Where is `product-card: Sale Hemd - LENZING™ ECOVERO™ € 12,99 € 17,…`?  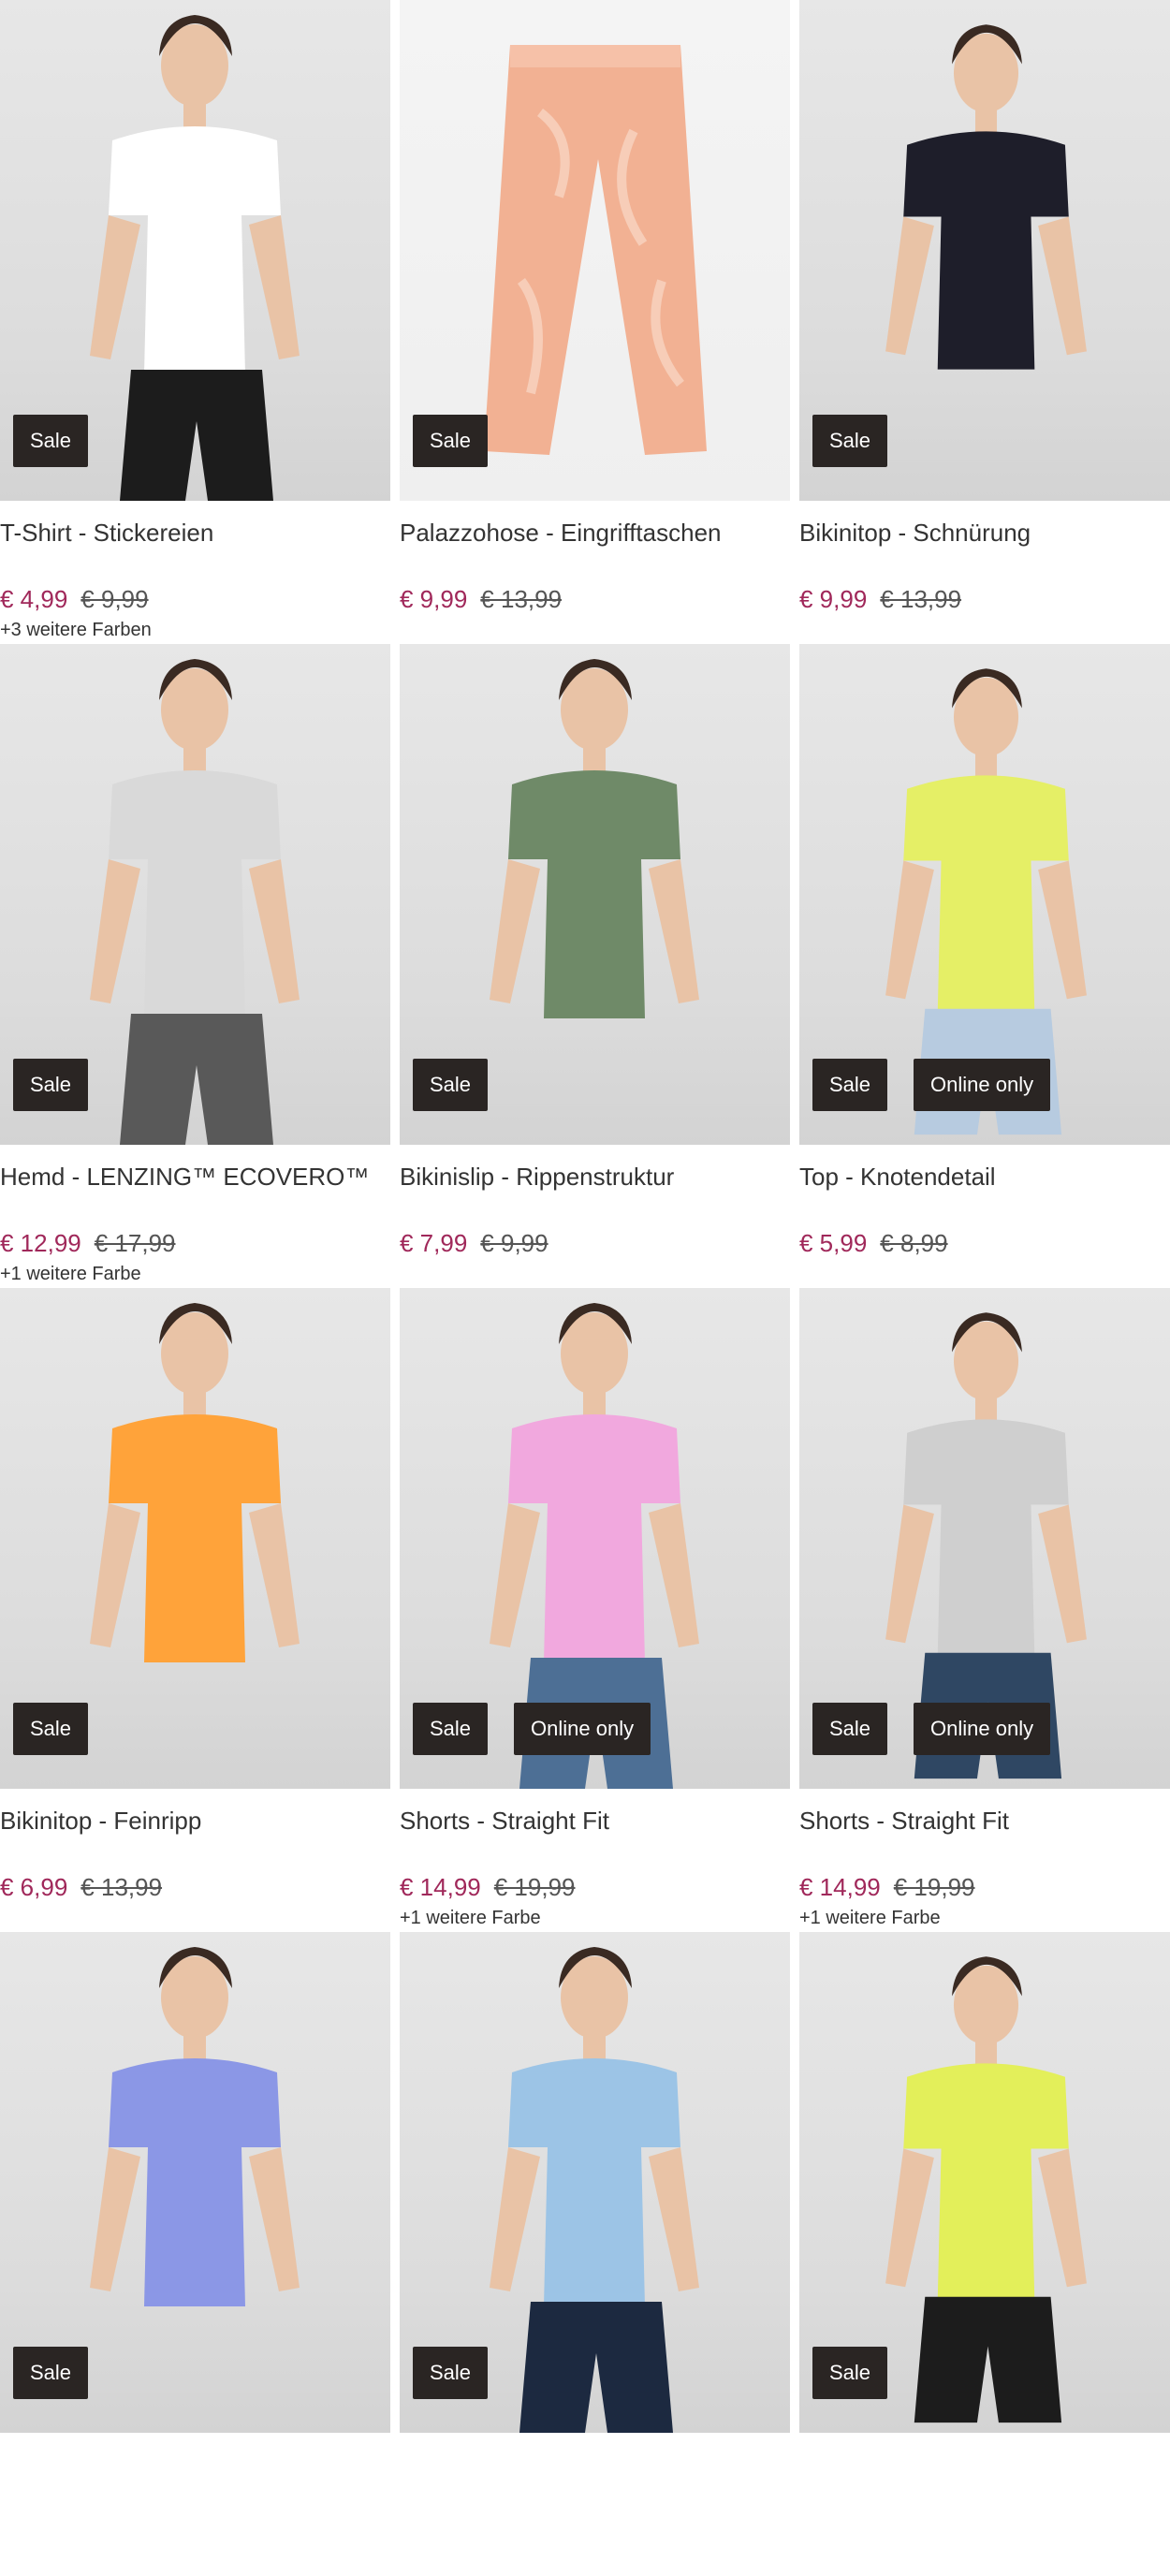 product-card: Sale Hemd - LENZING™ ECOVERO™ € 12,99 € 17,… is located at coordinates (195, 966).